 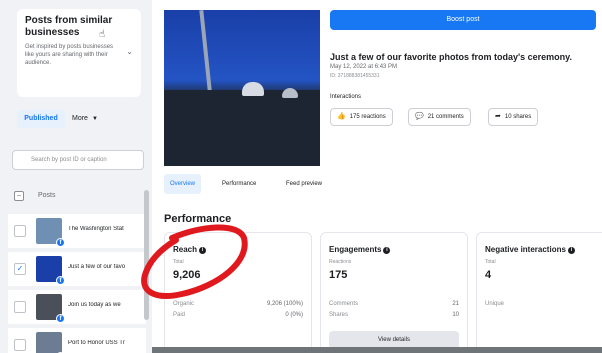 What do you see at coordinates (94, 119) in the screenshot?
I see `caret-down-icon: ▼` at bounding box center [94, 119].